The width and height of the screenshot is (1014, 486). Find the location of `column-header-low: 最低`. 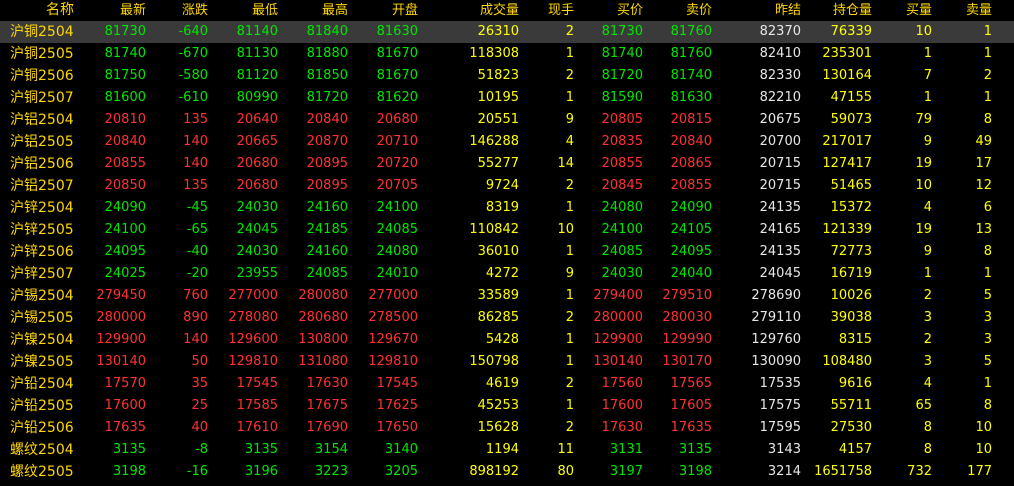

column-header-low: 最低 is located at coordinates (243, 10).